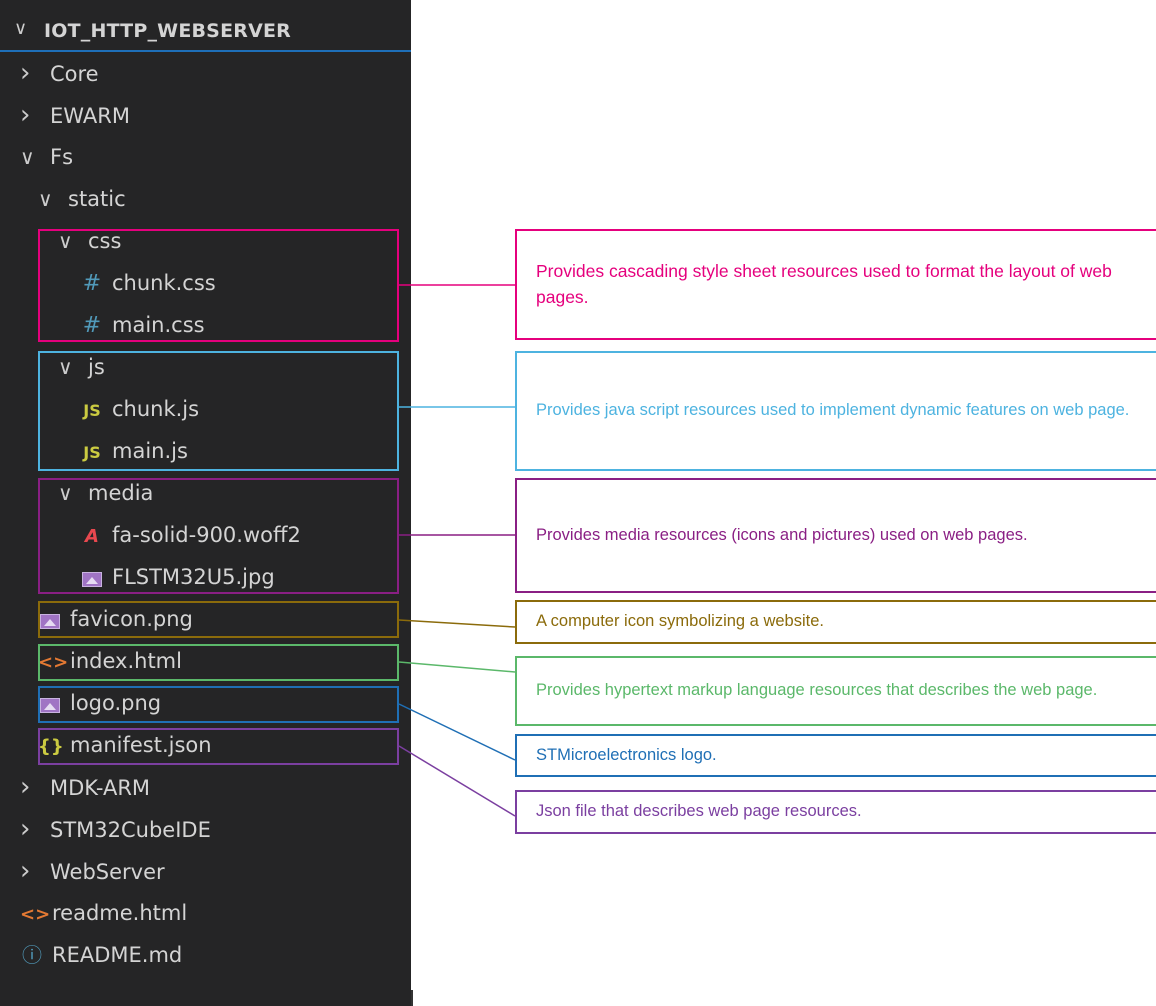 The height and width of the screenshot is (1006, 1156). Describe the element at coordinates (457, 667) in the screenshot. I see `leader-line-index` at that location.